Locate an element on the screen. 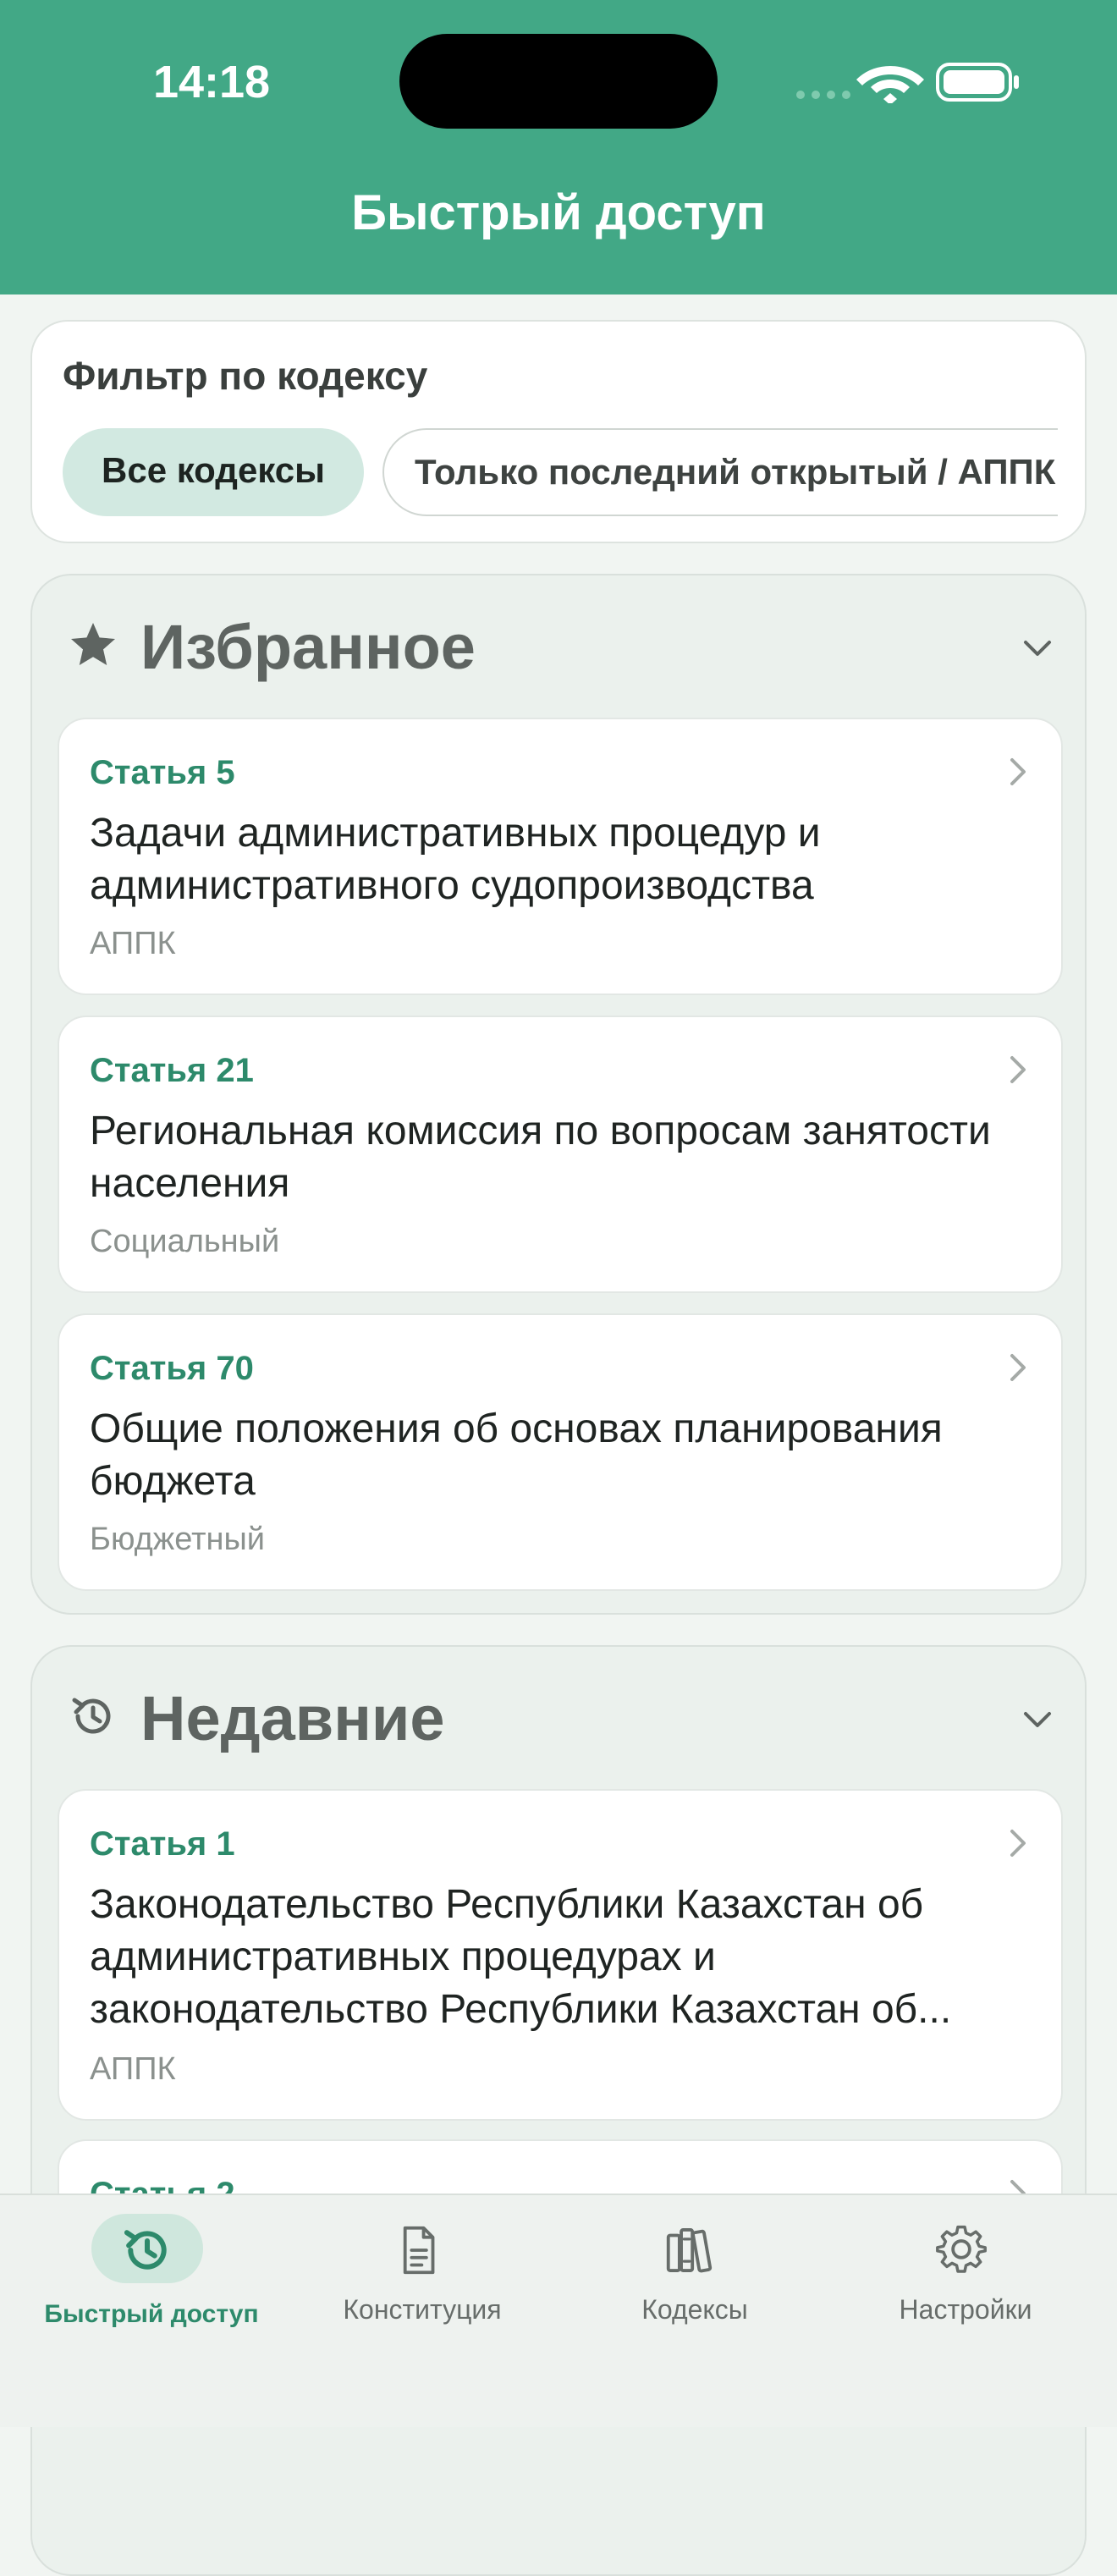 This screenshot has width=1117, height=2576. article-number: Статья 70 is located at coordinates (172, 1368).